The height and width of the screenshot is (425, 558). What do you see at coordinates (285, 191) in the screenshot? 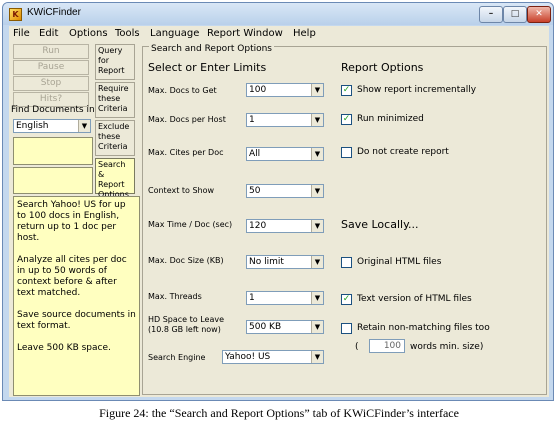
I see `context-combo: 50 ▼` at bounding box center [285, 191].